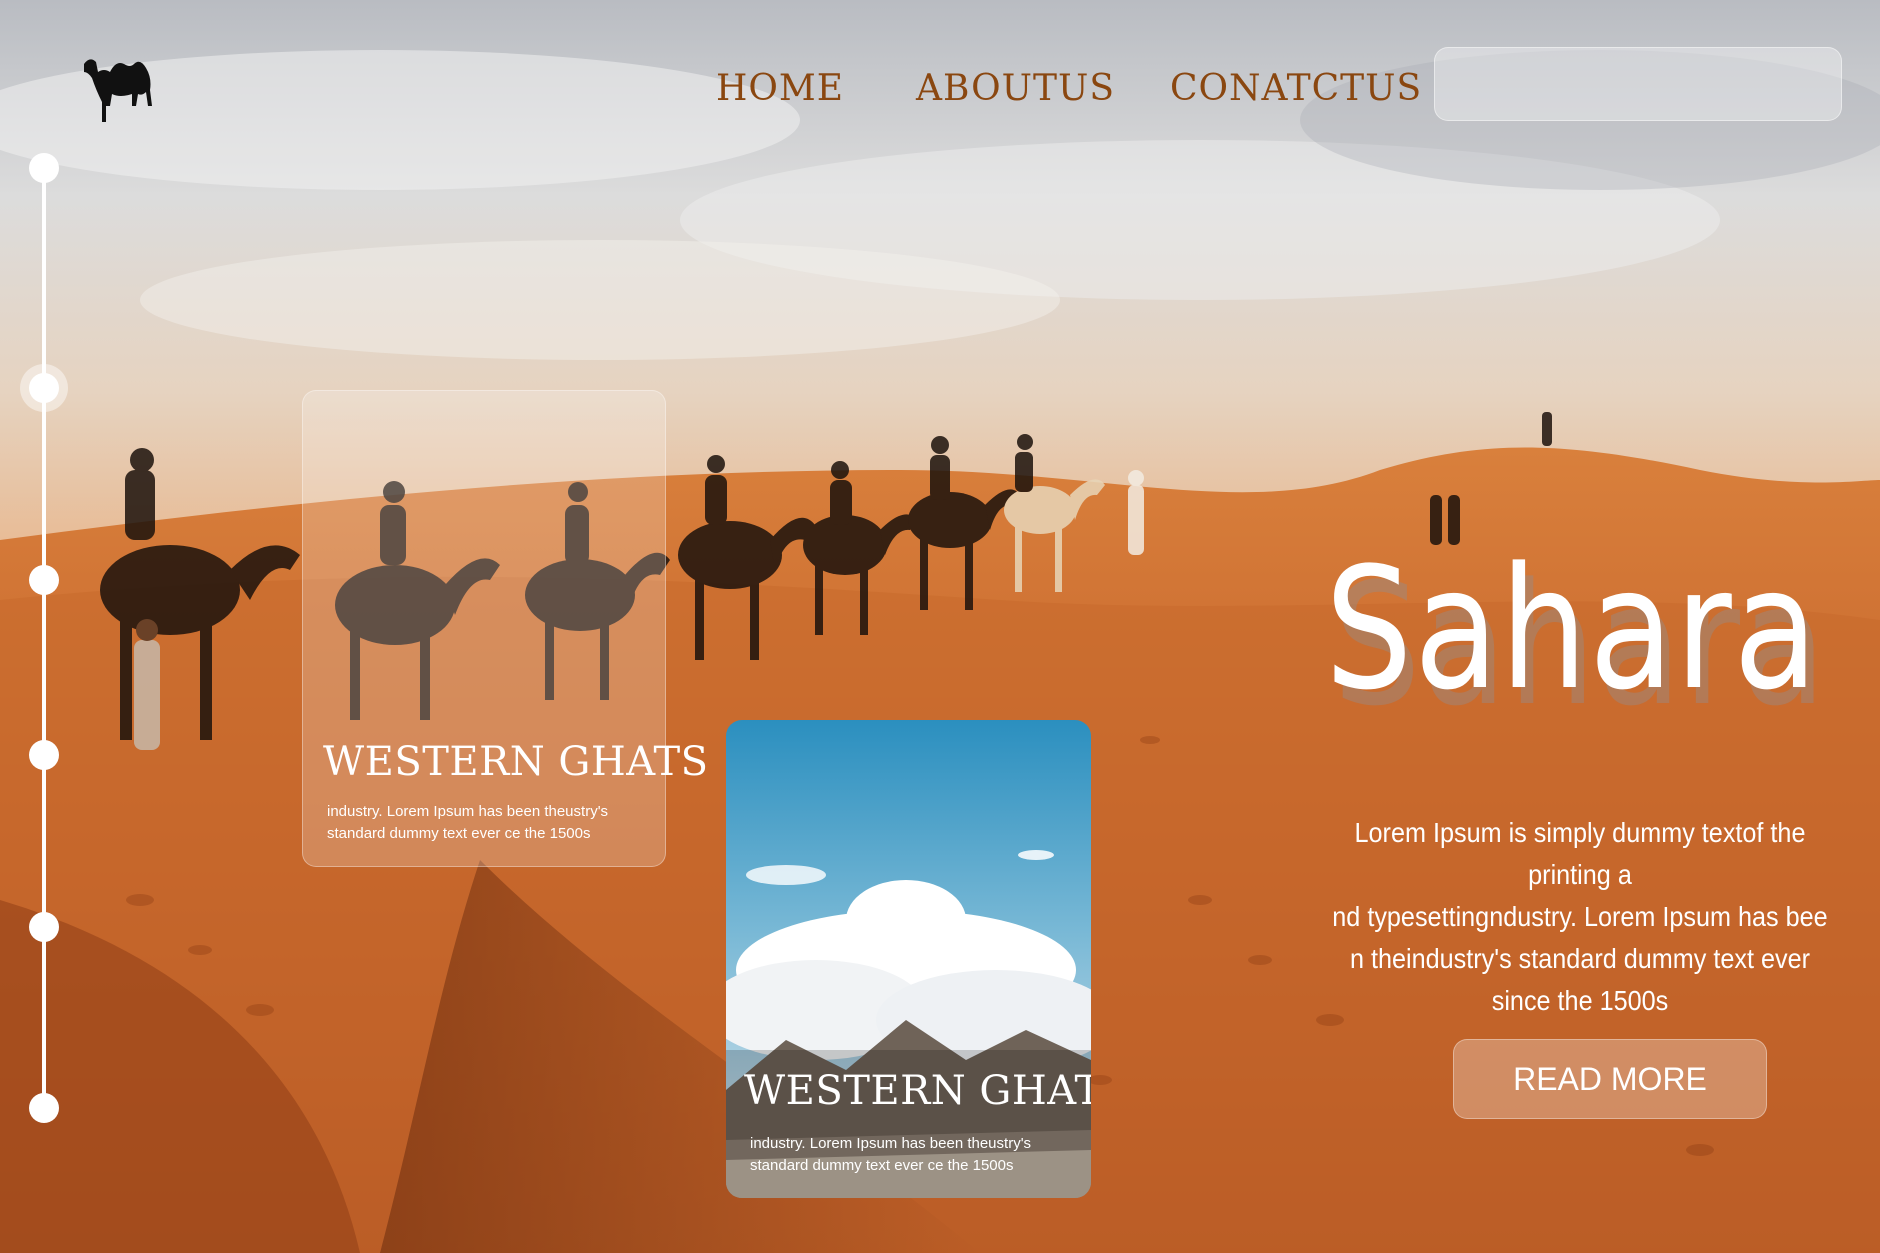  Describe the element at coordinates (917, 1091) in the screenshot. I see `card-2-title: WESTERN GHATS` at that location.